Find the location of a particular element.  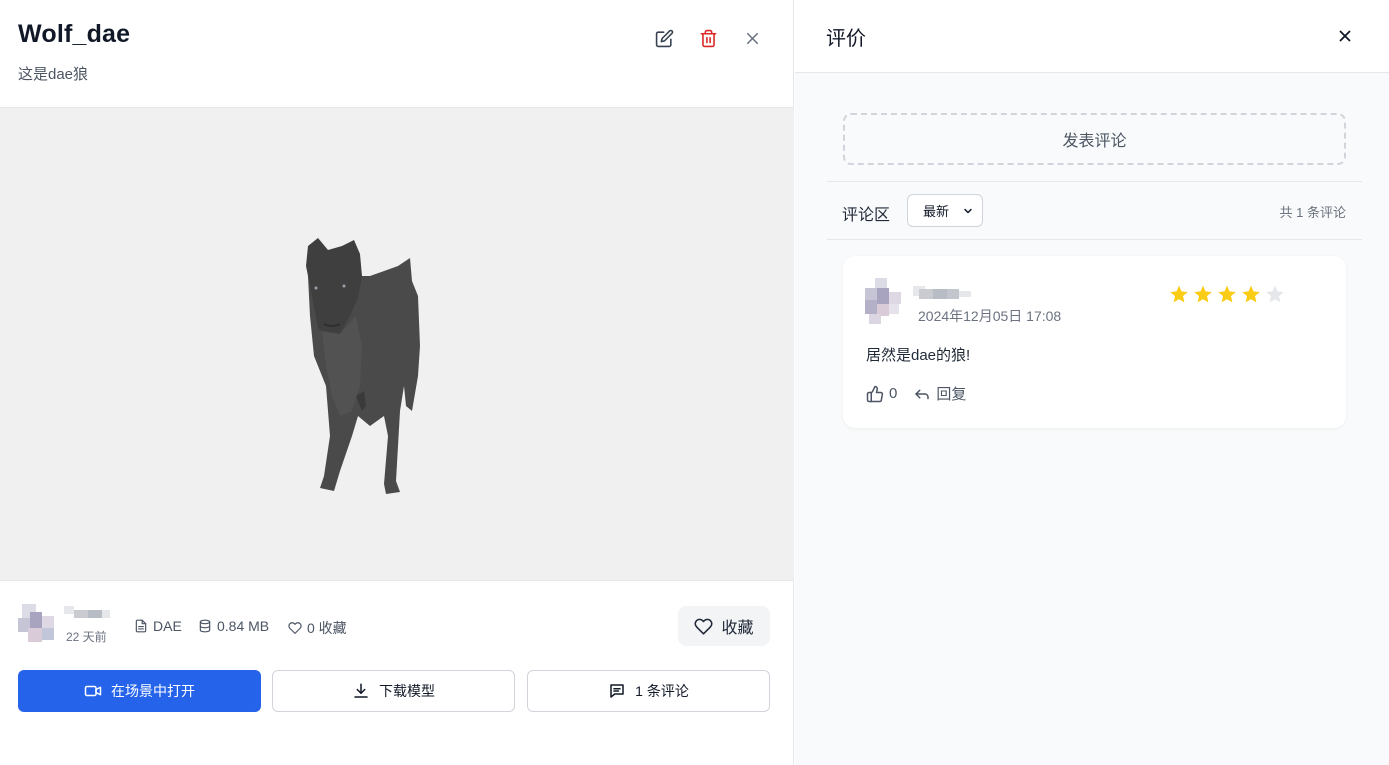

author-avatar is located at coordinates (37, 625).